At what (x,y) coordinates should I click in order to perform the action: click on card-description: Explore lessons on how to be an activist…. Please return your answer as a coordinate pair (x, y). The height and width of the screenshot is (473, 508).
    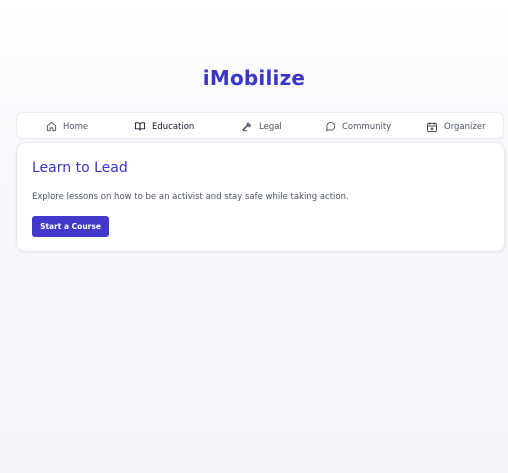
    Looking at the image, I should click on (190, 197).